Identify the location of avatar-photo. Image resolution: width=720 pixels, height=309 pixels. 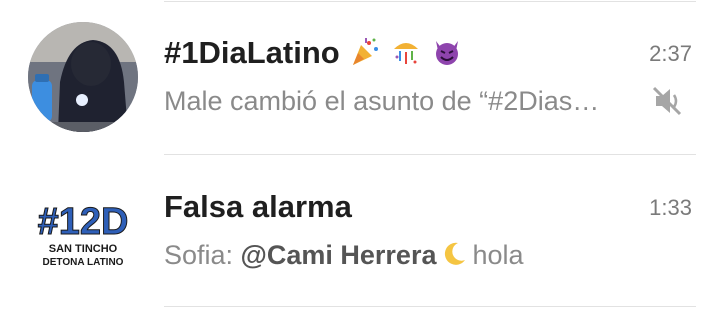
(83, 77).